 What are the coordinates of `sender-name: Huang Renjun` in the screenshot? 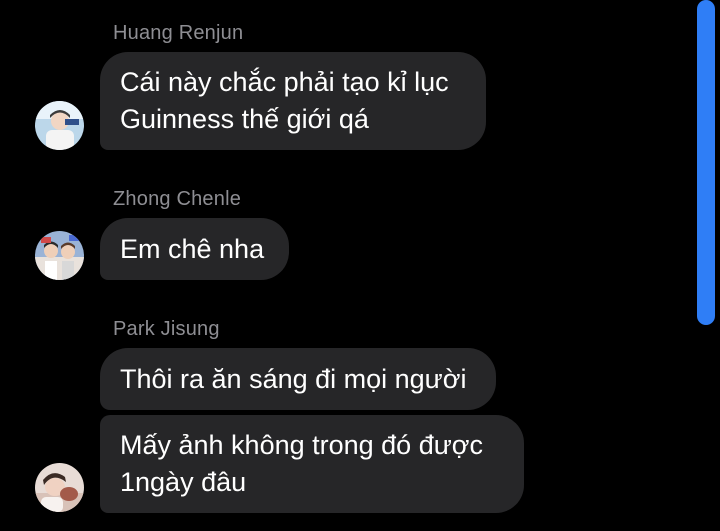 It's located at (178, 33).